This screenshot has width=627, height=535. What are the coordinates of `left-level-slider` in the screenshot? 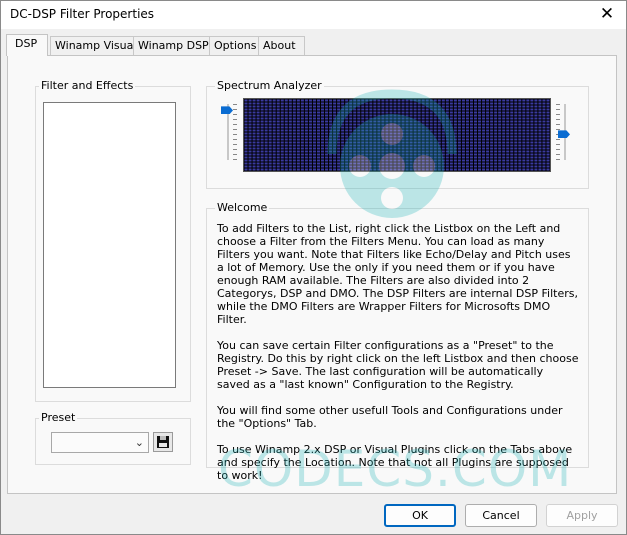 It's located at (227, 132).